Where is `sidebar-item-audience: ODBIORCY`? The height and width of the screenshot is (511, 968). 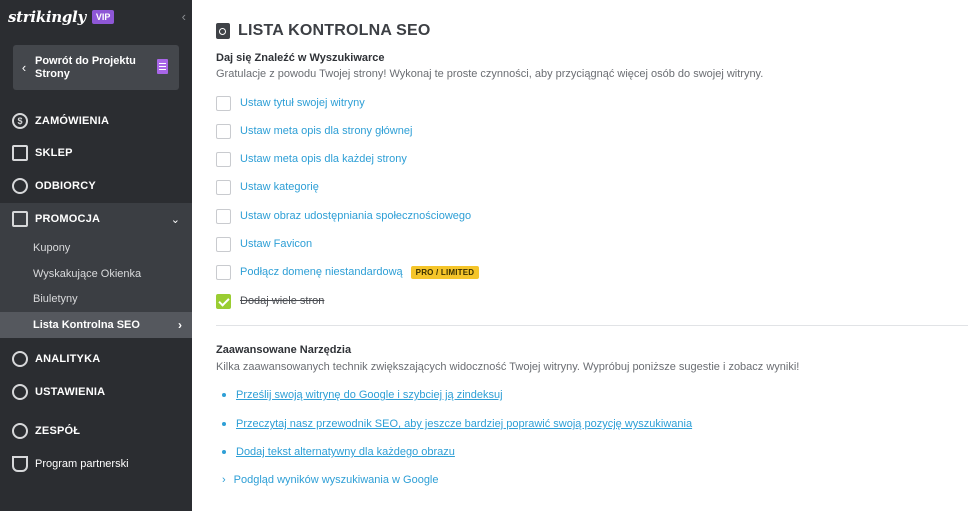
sidebar-item-audience: ODBIORCY is located at coordinates (96, 186).